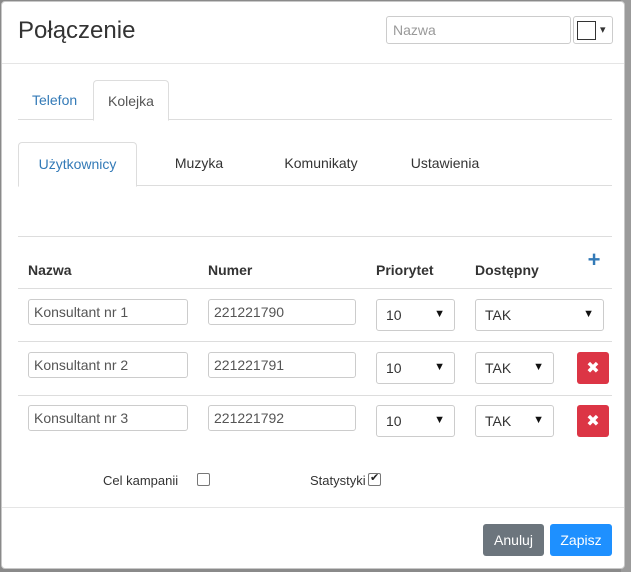 The width and height of the screenshot is (631, 572). Describe the element at coordinates (131, 100) in the screenshot. I see `tab-kolejka: Kolejka` at that location.